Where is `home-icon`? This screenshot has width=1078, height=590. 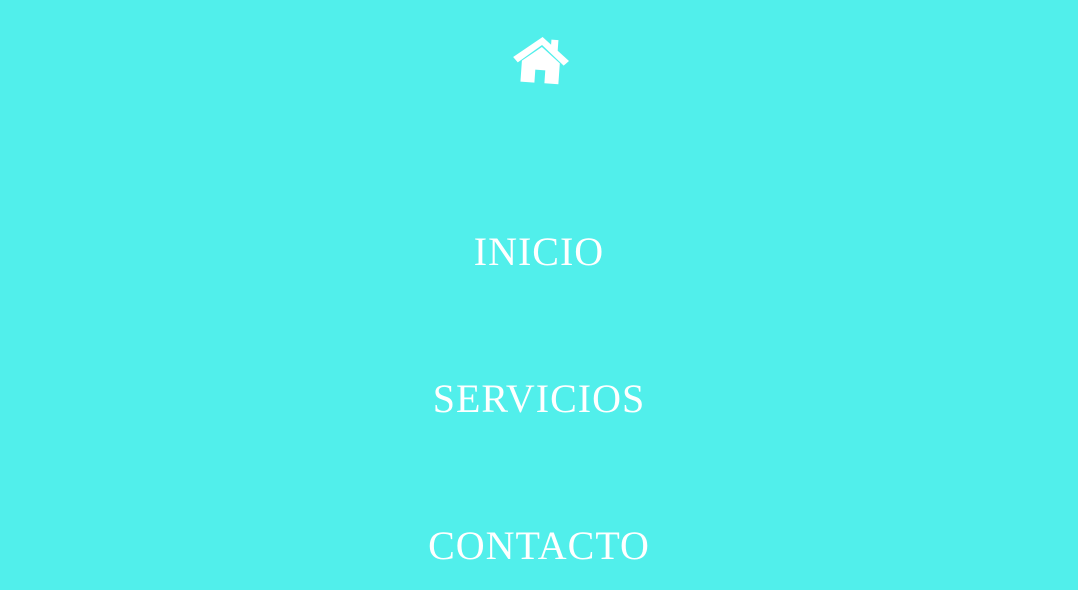 home-icon is located at coordinates (541, 60).